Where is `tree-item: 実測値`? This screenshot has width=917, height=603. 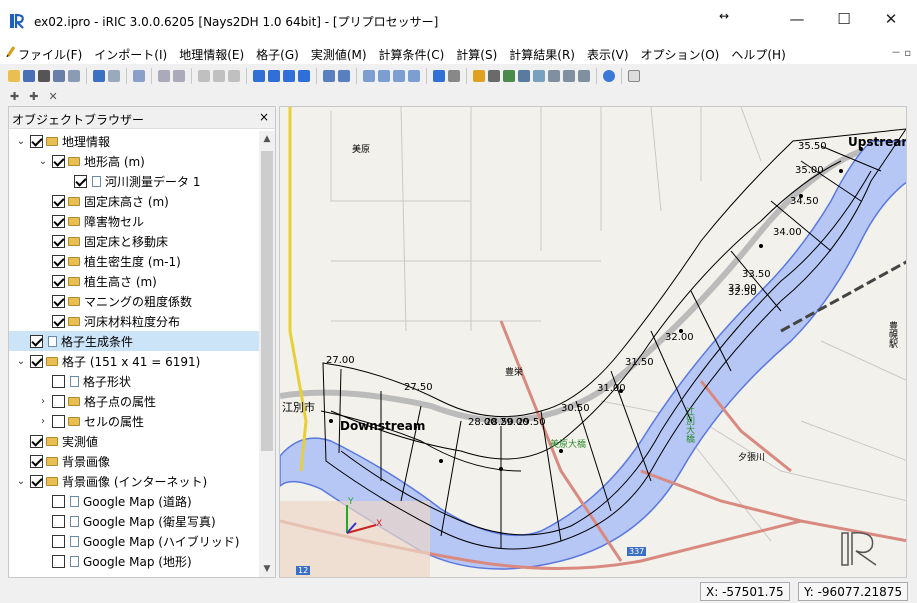
tree-item: 実測値 is located at coordinates (134, 441).